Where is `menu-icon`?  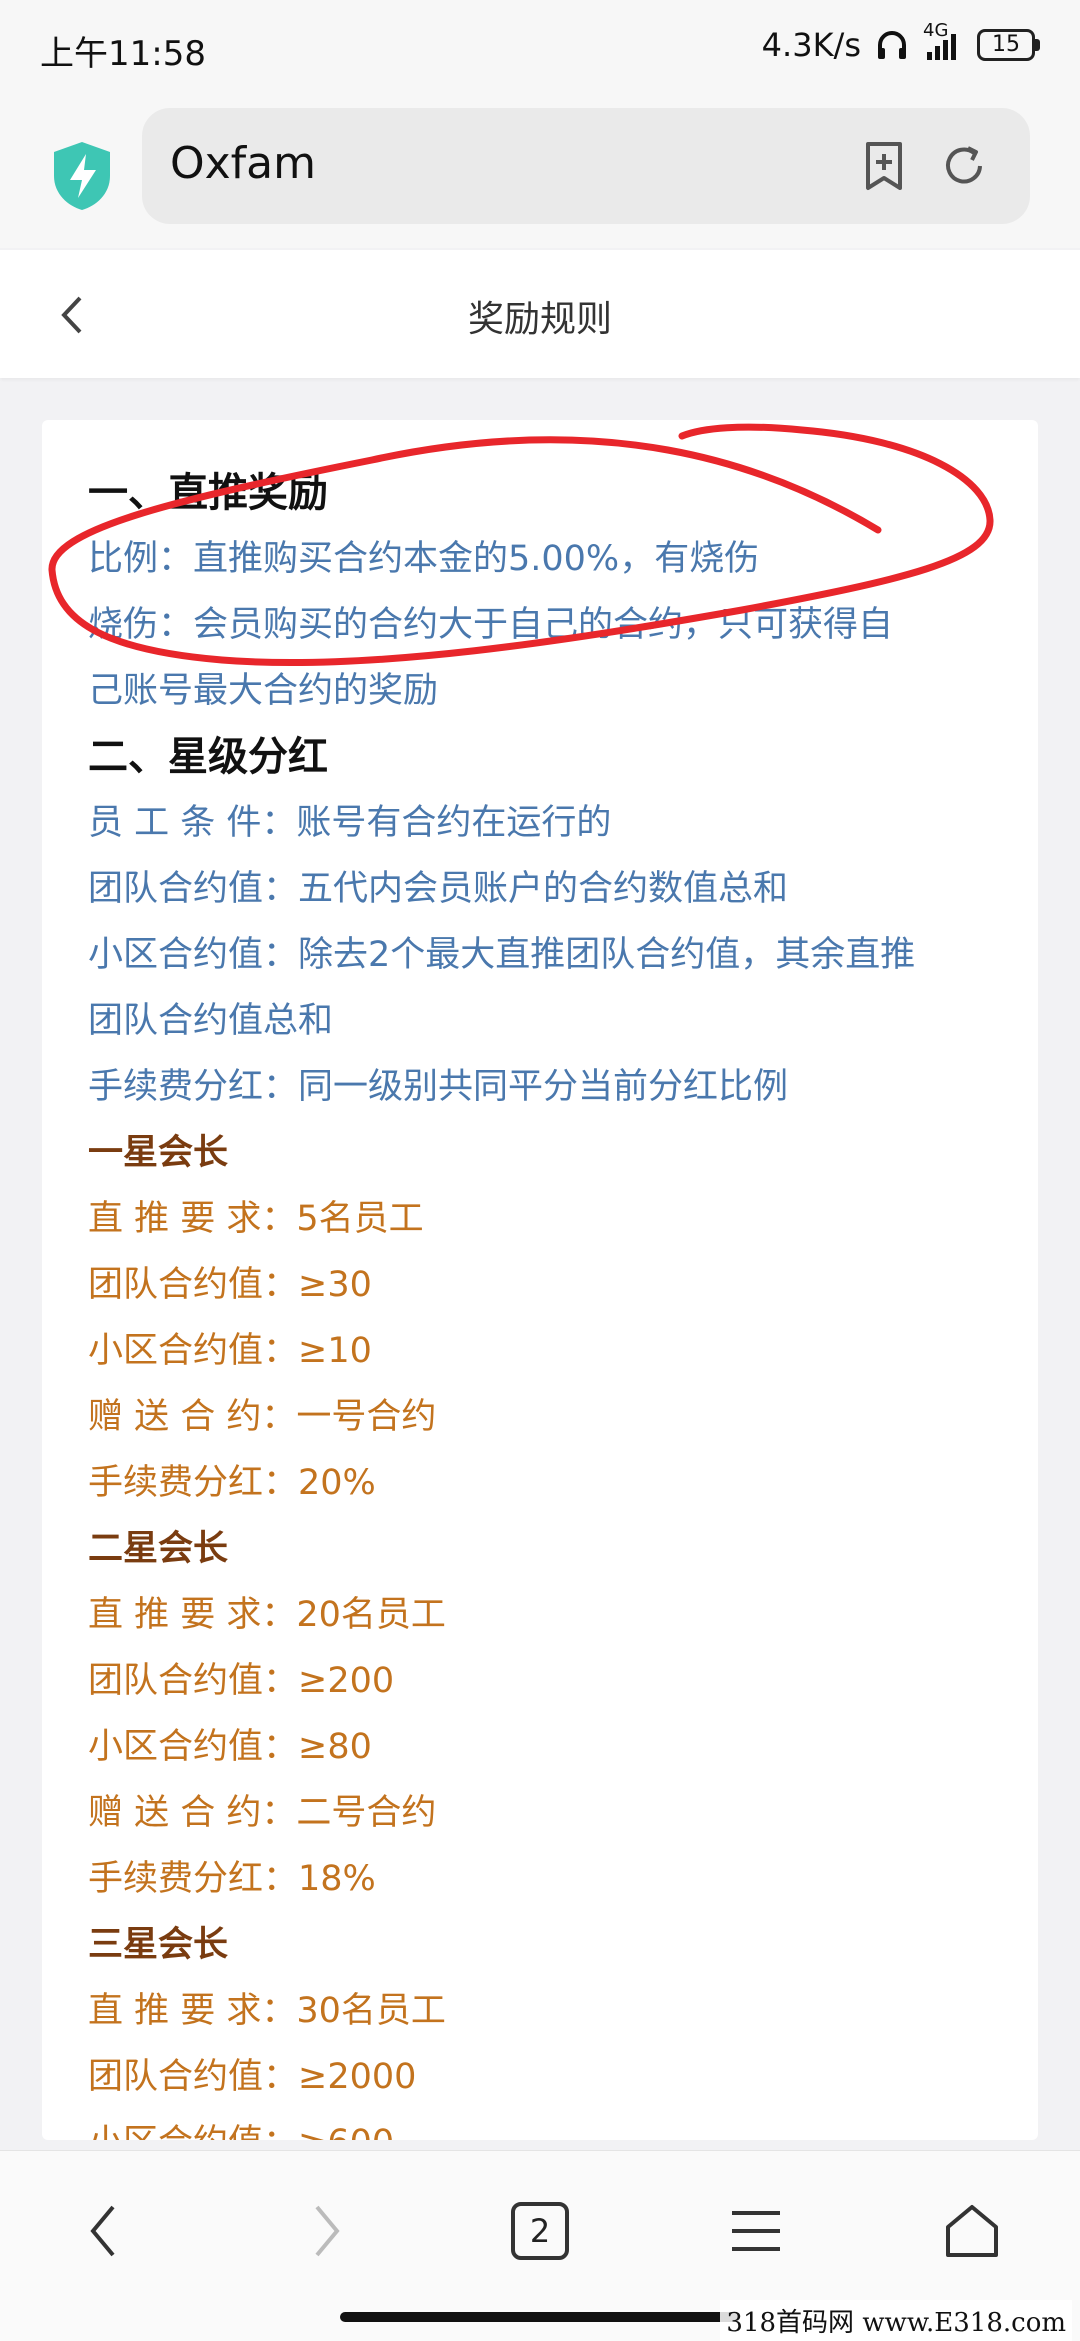
menu-icon is located at coordinates (756, 2231).